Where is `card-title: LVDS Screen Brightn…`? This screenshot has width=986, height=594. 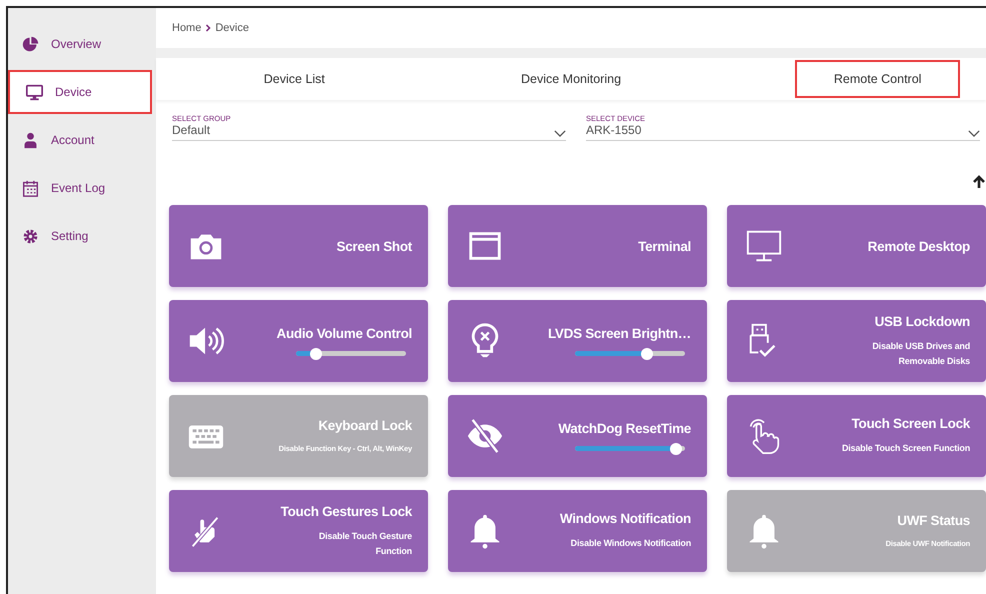
card-title: LVDS Screen Brightn… is located at coordinates (619, 333).